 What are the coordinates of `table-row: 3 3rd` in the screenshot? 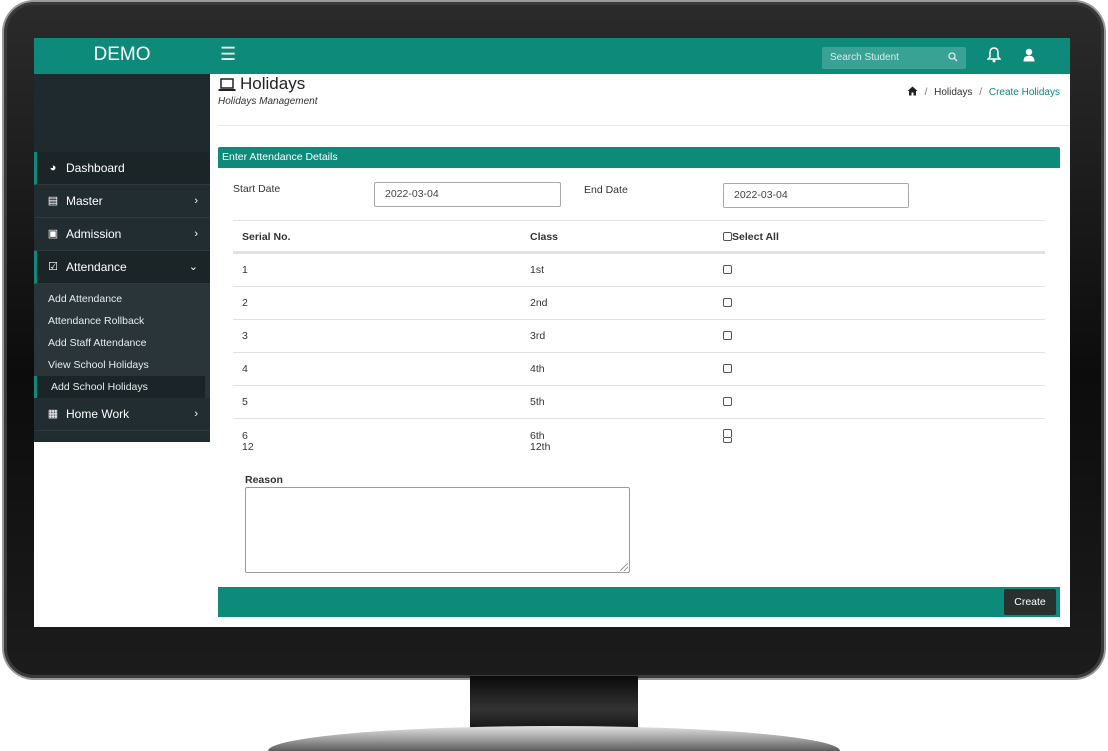 It's located at (639, 335).